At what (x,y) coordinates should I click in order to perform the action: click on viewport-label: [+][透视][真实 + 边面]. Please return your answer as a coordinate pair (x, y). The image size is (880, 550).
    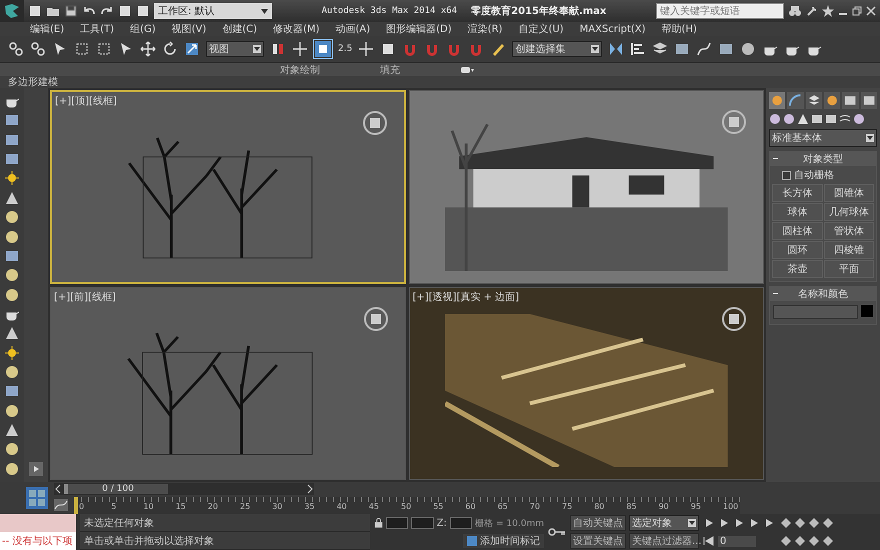
    Looking at the image, I should click on (466, 297).